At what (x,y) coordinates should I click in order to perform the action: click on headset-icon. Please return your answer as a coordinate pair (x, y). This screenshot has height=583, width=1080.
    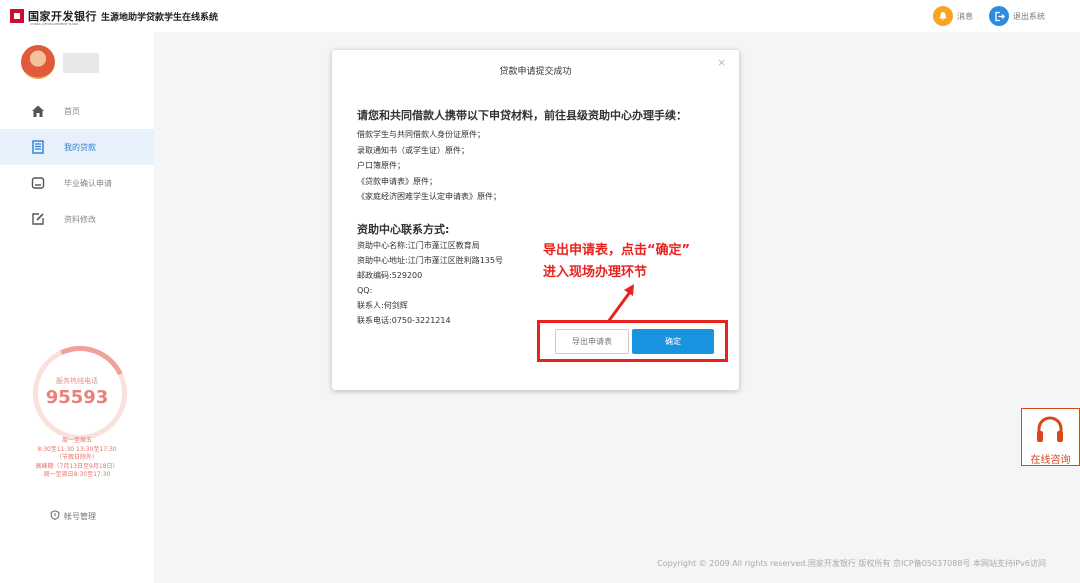
    Looking at the image, I should click on (1050, 430).